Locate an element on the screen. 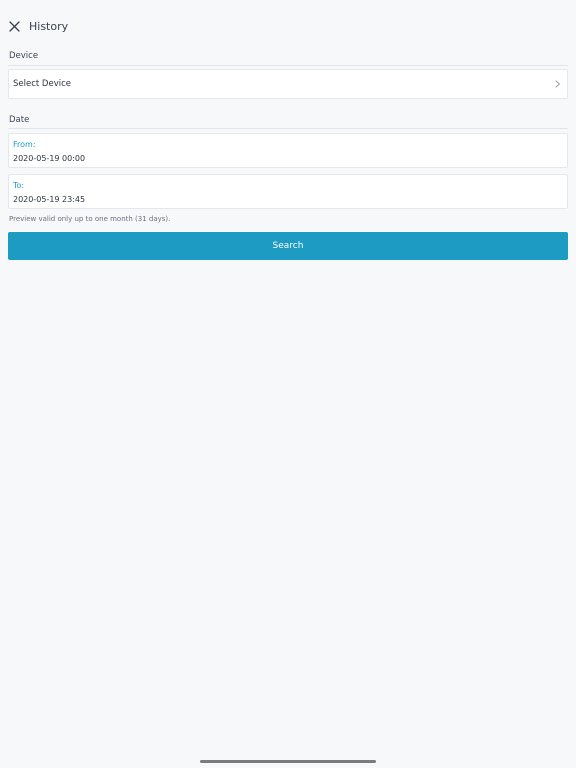  to-date-field: To: 2020-05-19 23:45 is located at coordinates (288, 191).